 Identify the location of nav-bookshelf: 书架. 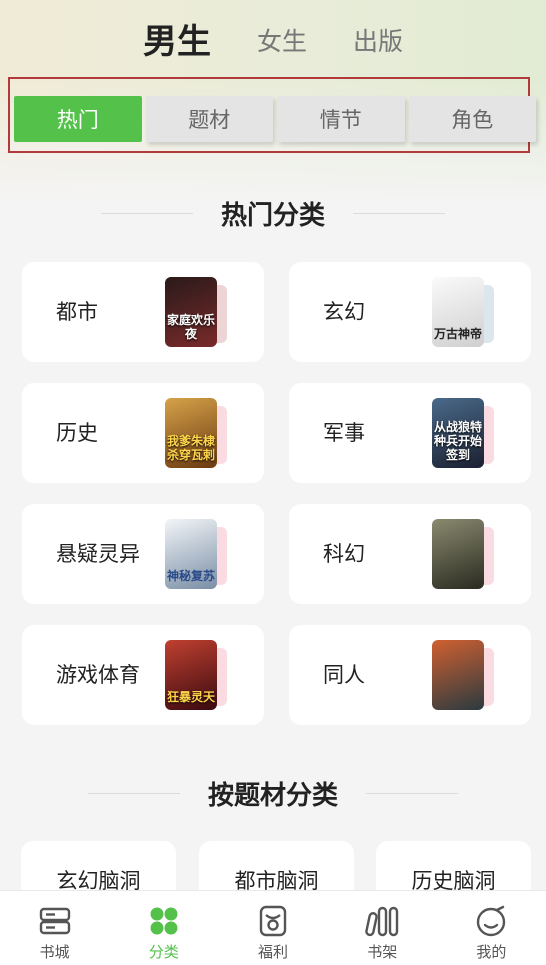
(382, 928).